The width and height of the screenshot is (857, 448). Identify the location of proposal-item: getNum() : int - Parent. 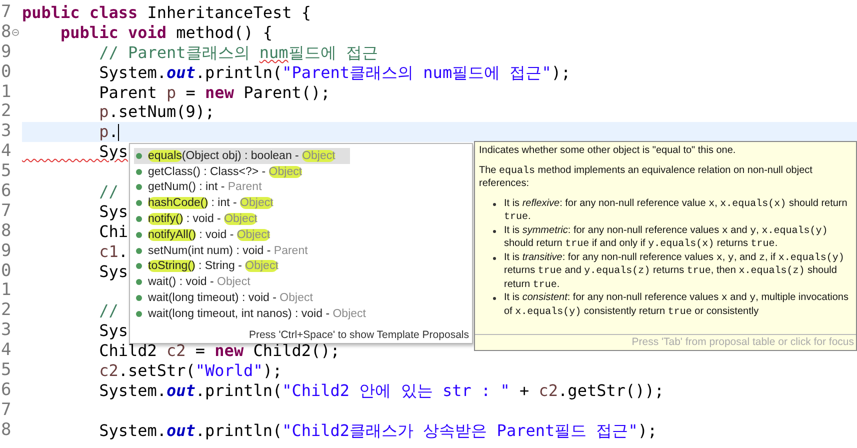
(242, 188).